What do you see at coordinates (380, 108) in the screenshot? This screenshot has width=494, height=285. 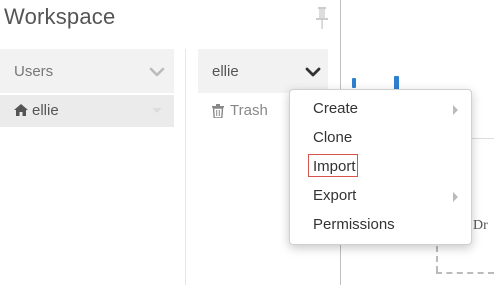 I see `menu-item-create: Create` at bounding box center [380, 108].